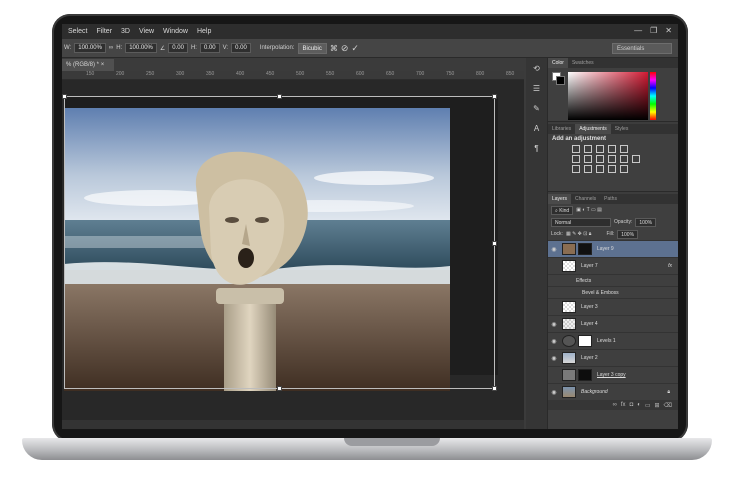 The image size is (730, 480). What do you see at coordinates (646, 222) in the screenshot?
I see `opacity-field: 100%` at bounding box center [646, 222].